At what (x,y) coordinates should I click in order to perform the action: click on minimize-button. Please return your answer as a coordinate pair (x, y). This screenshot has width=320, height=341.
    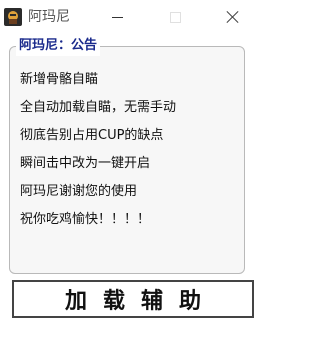
    Looking at the image, I should click on (117, 17).